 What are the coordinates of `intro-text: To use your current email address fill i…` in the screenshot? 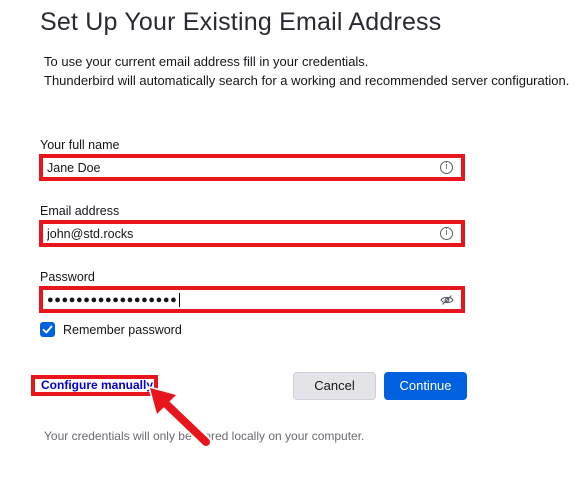 It's located at (306, 71).